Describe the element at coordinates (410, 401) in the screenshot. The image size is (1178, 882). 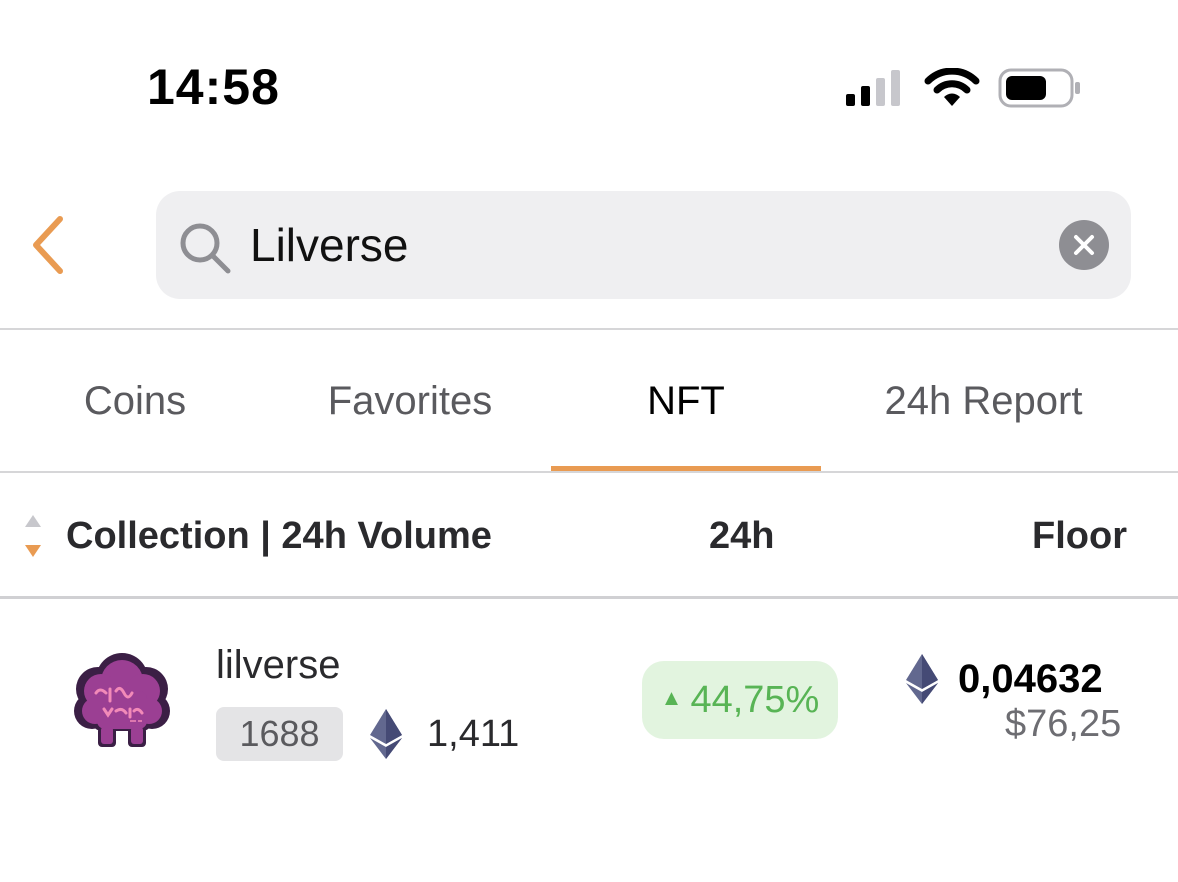
I see `tab-favorites: Favorites` at that location.